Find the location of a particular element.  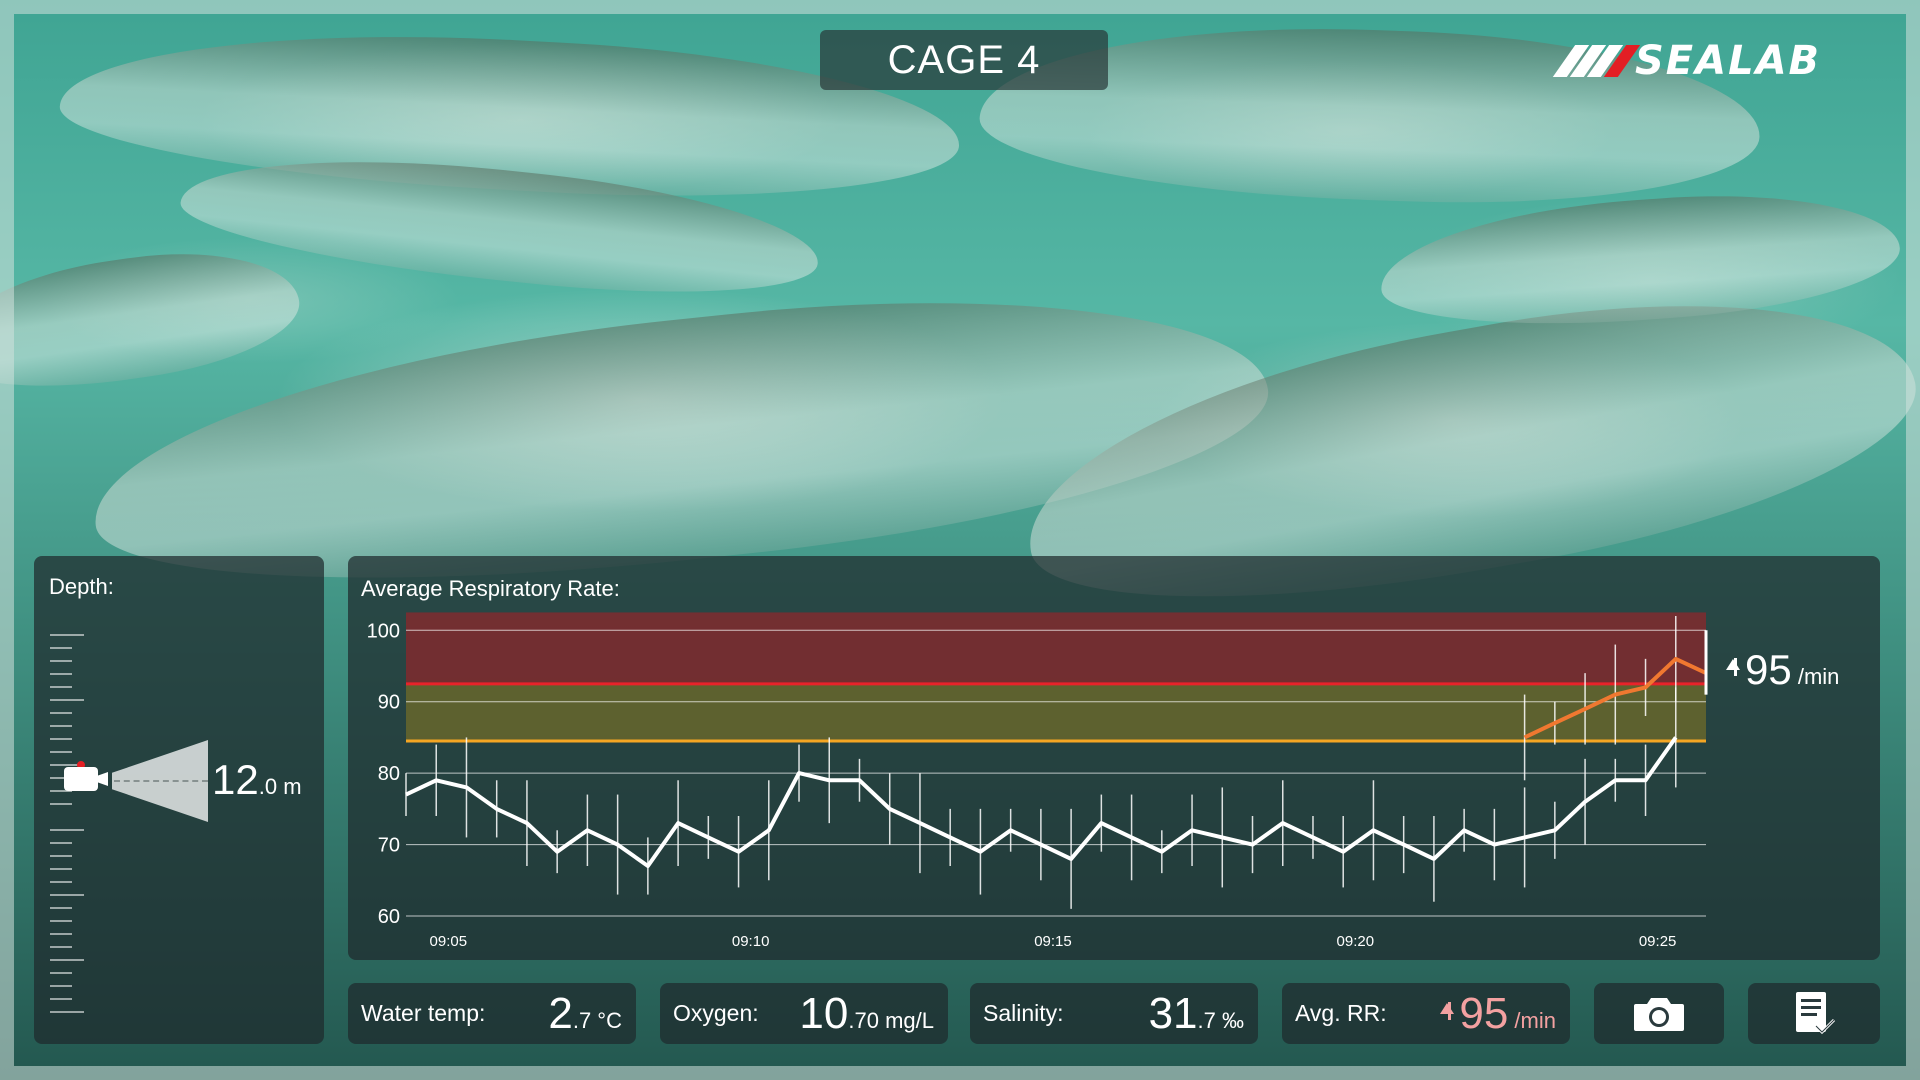

logo-stripes-icon is located at coordinates (1596, 61).